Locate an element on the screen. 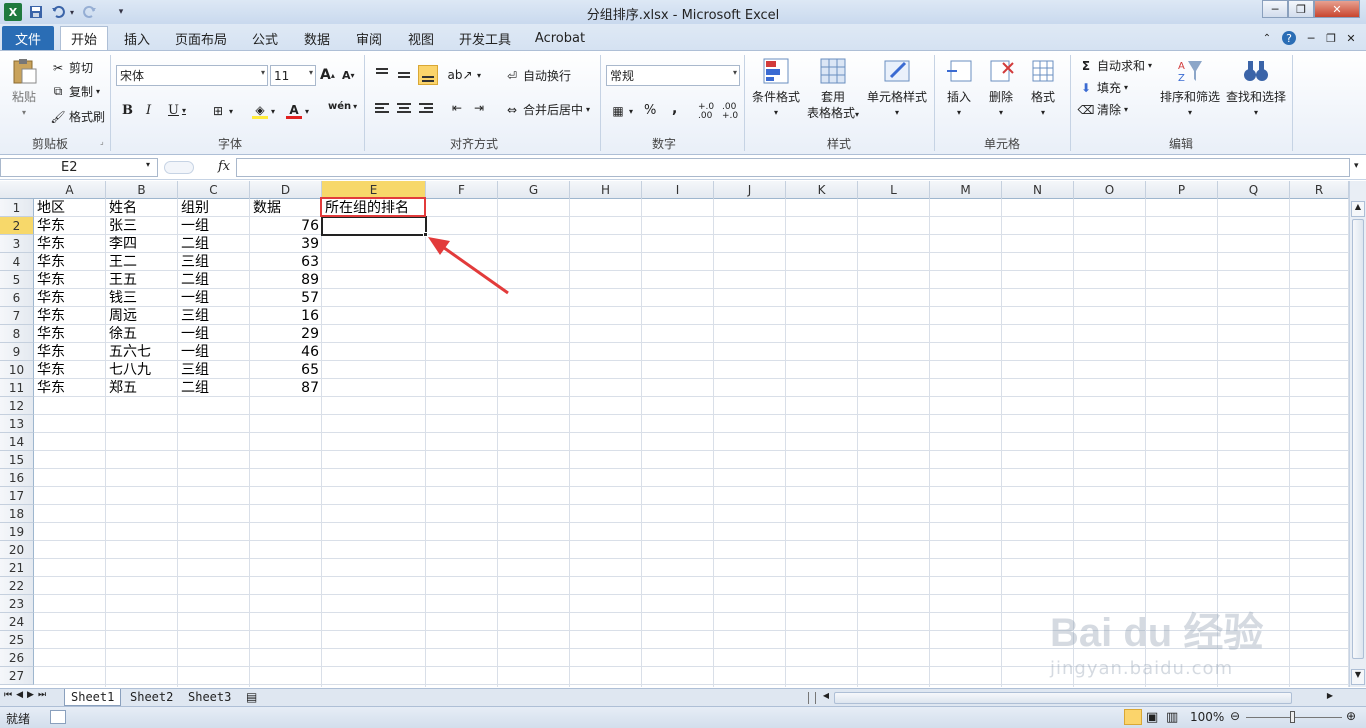 Image resolution: width=1366 pixels, height=728 pixels. cell-a8: 华东 is located at coordinates (70, 334).